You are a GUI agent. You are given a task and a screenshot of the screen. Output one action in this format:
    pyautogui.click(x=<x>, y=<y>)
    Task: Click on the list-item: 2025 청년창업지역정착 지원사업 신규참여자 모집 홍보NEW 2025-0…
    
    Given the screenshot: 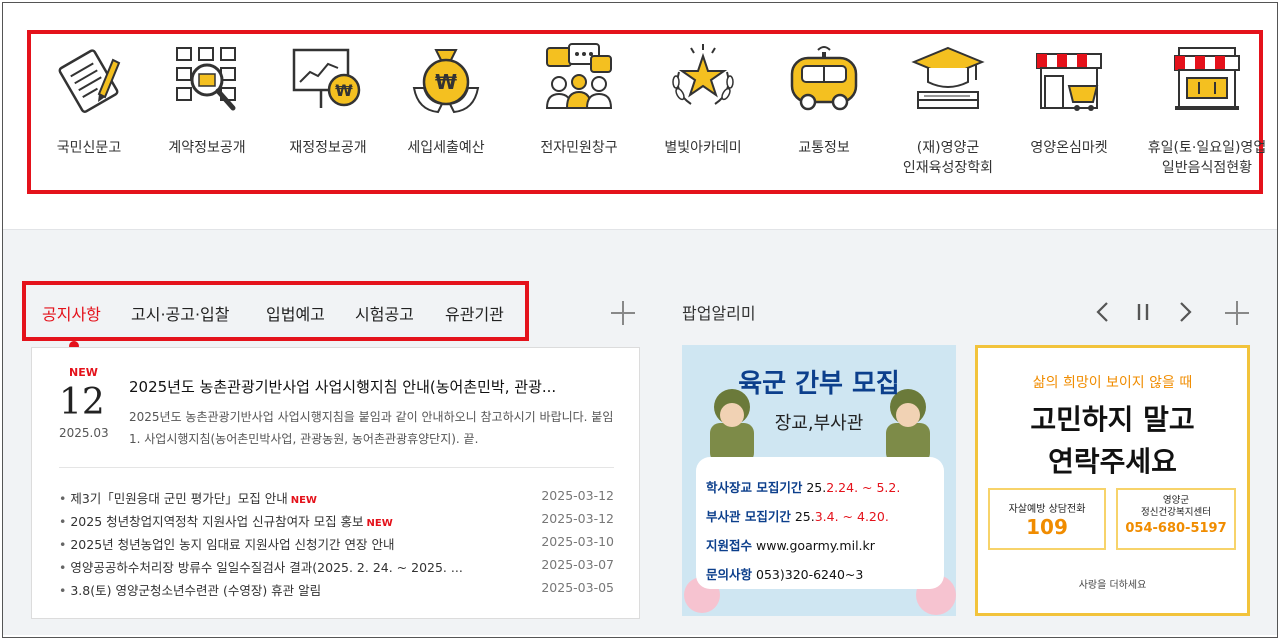 What is the action you would take?
    pyautogui.click(x=336, y=520)
    